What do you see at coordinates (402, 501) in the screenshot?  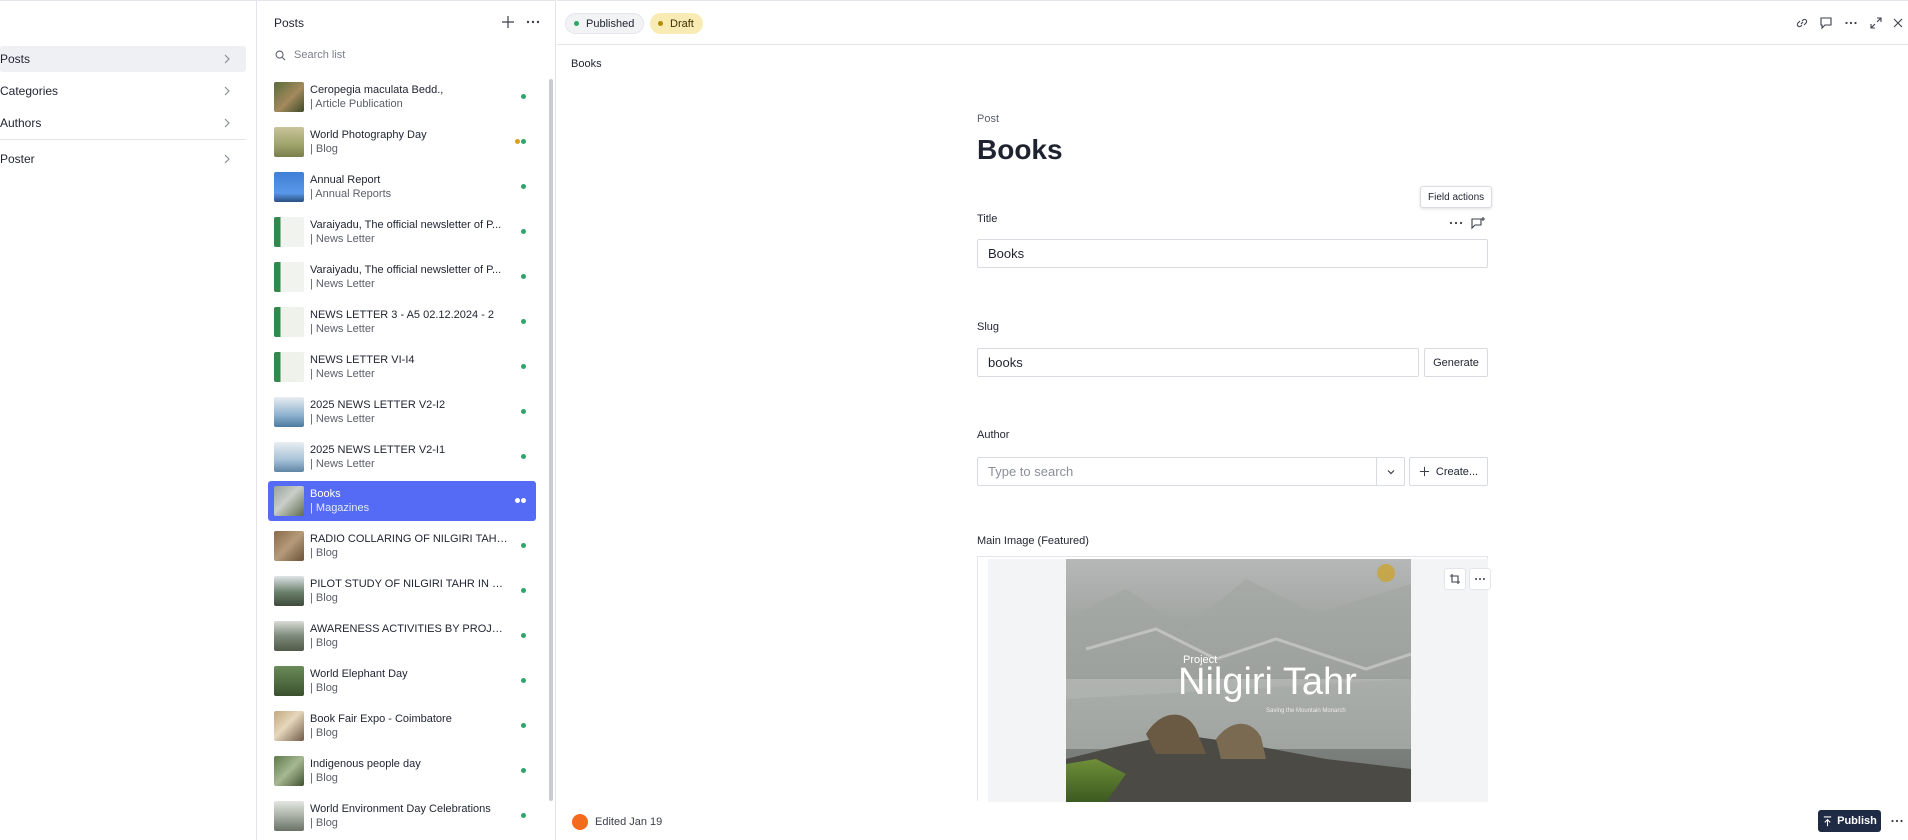 I see `list-item-selected: Books | Magazines` at bounding box center [402, 501].